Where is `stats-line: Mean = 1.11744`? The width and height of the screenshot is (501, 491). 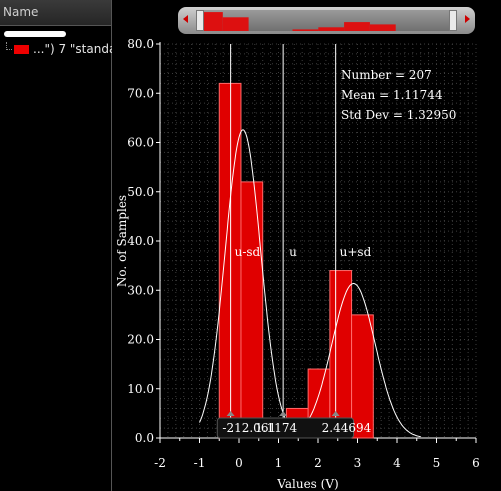
stats-line: Mean = 1.11744 is located at coordinates (392, 95).